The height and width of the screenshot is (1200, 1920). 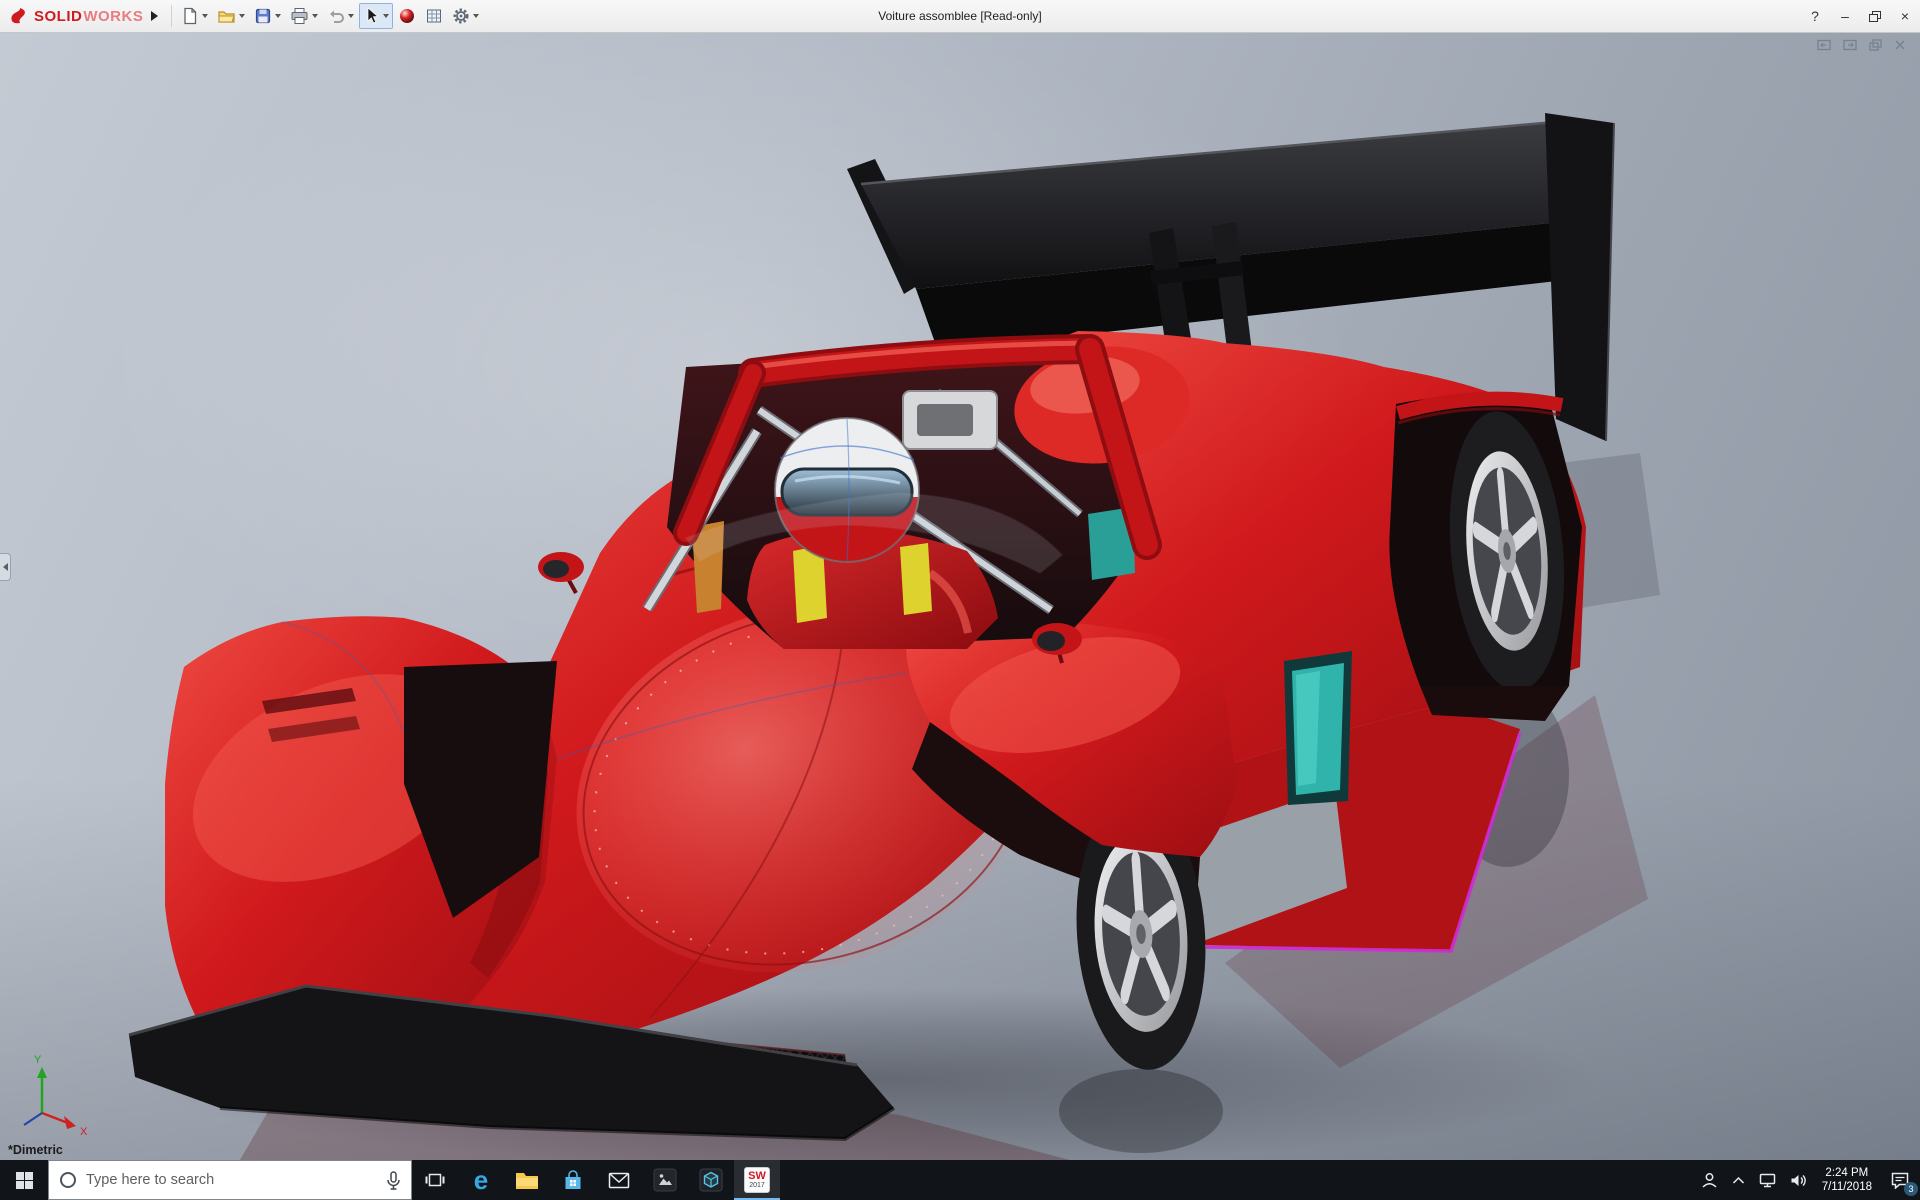 I want to click on system-tray: 2:24 PM 7/11/2018 3, so click(x=1807, y=1180).